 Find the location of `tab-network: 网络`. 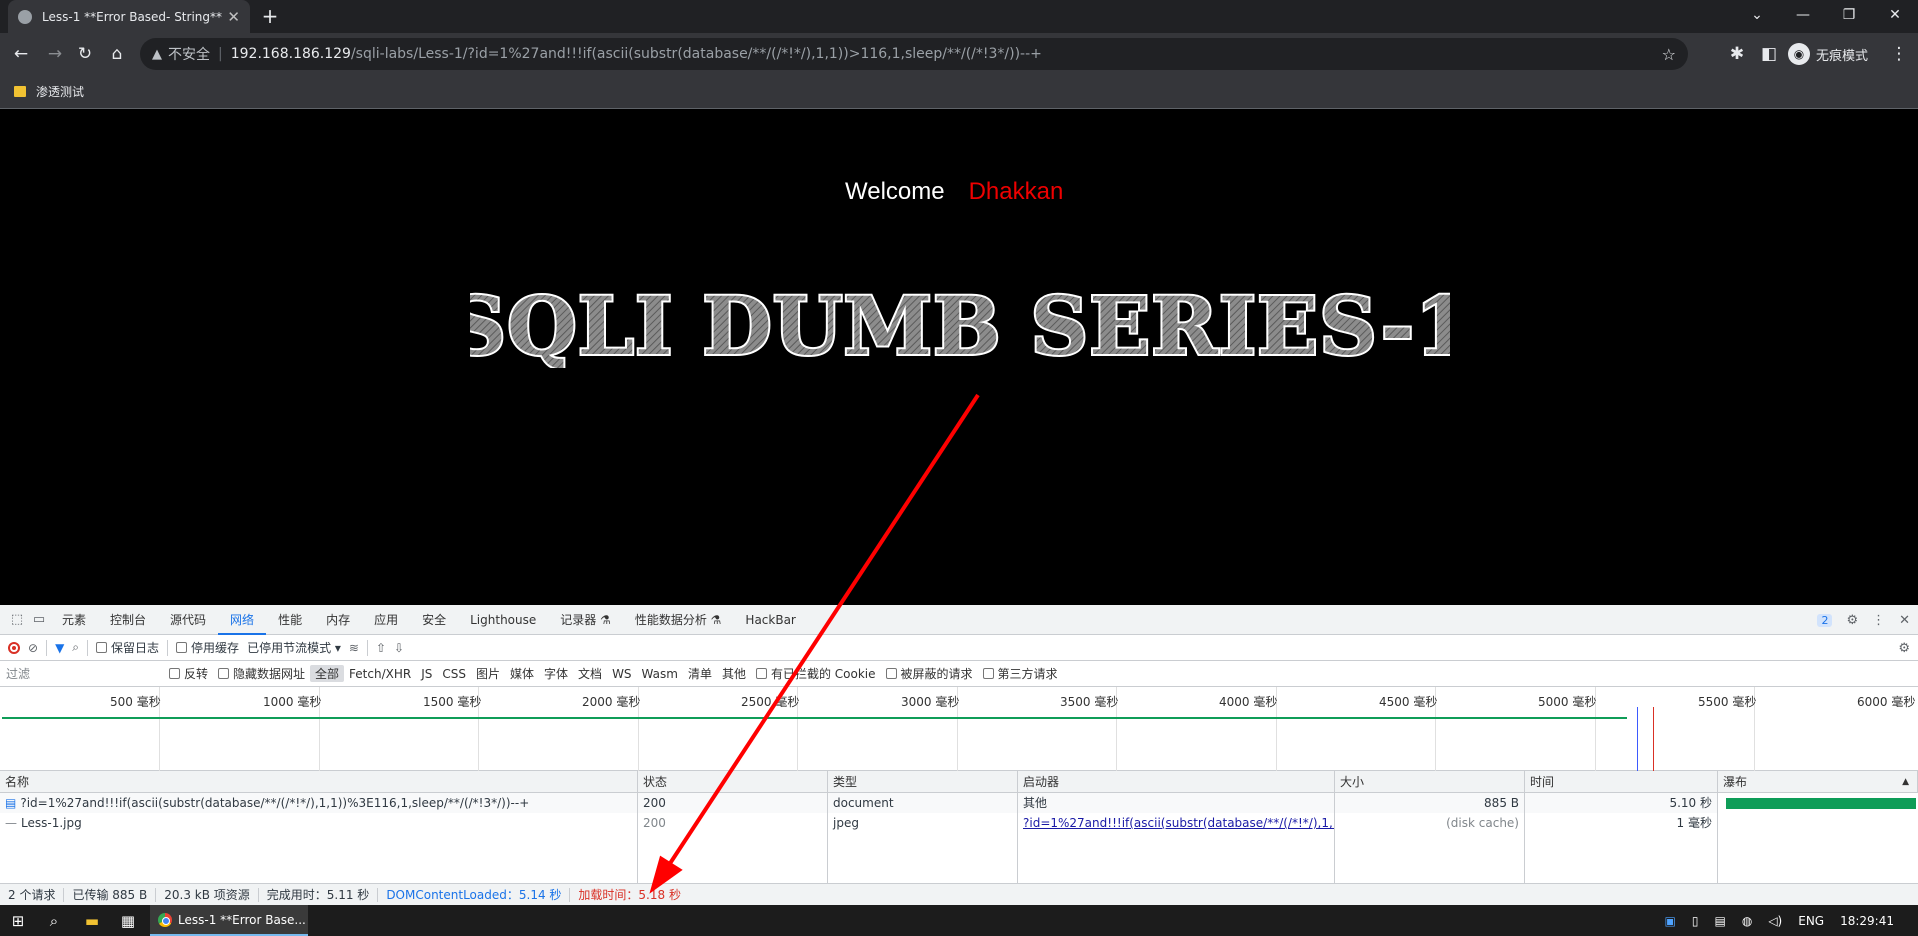

tab-network: 网络 is located at coordinates (242, 620).